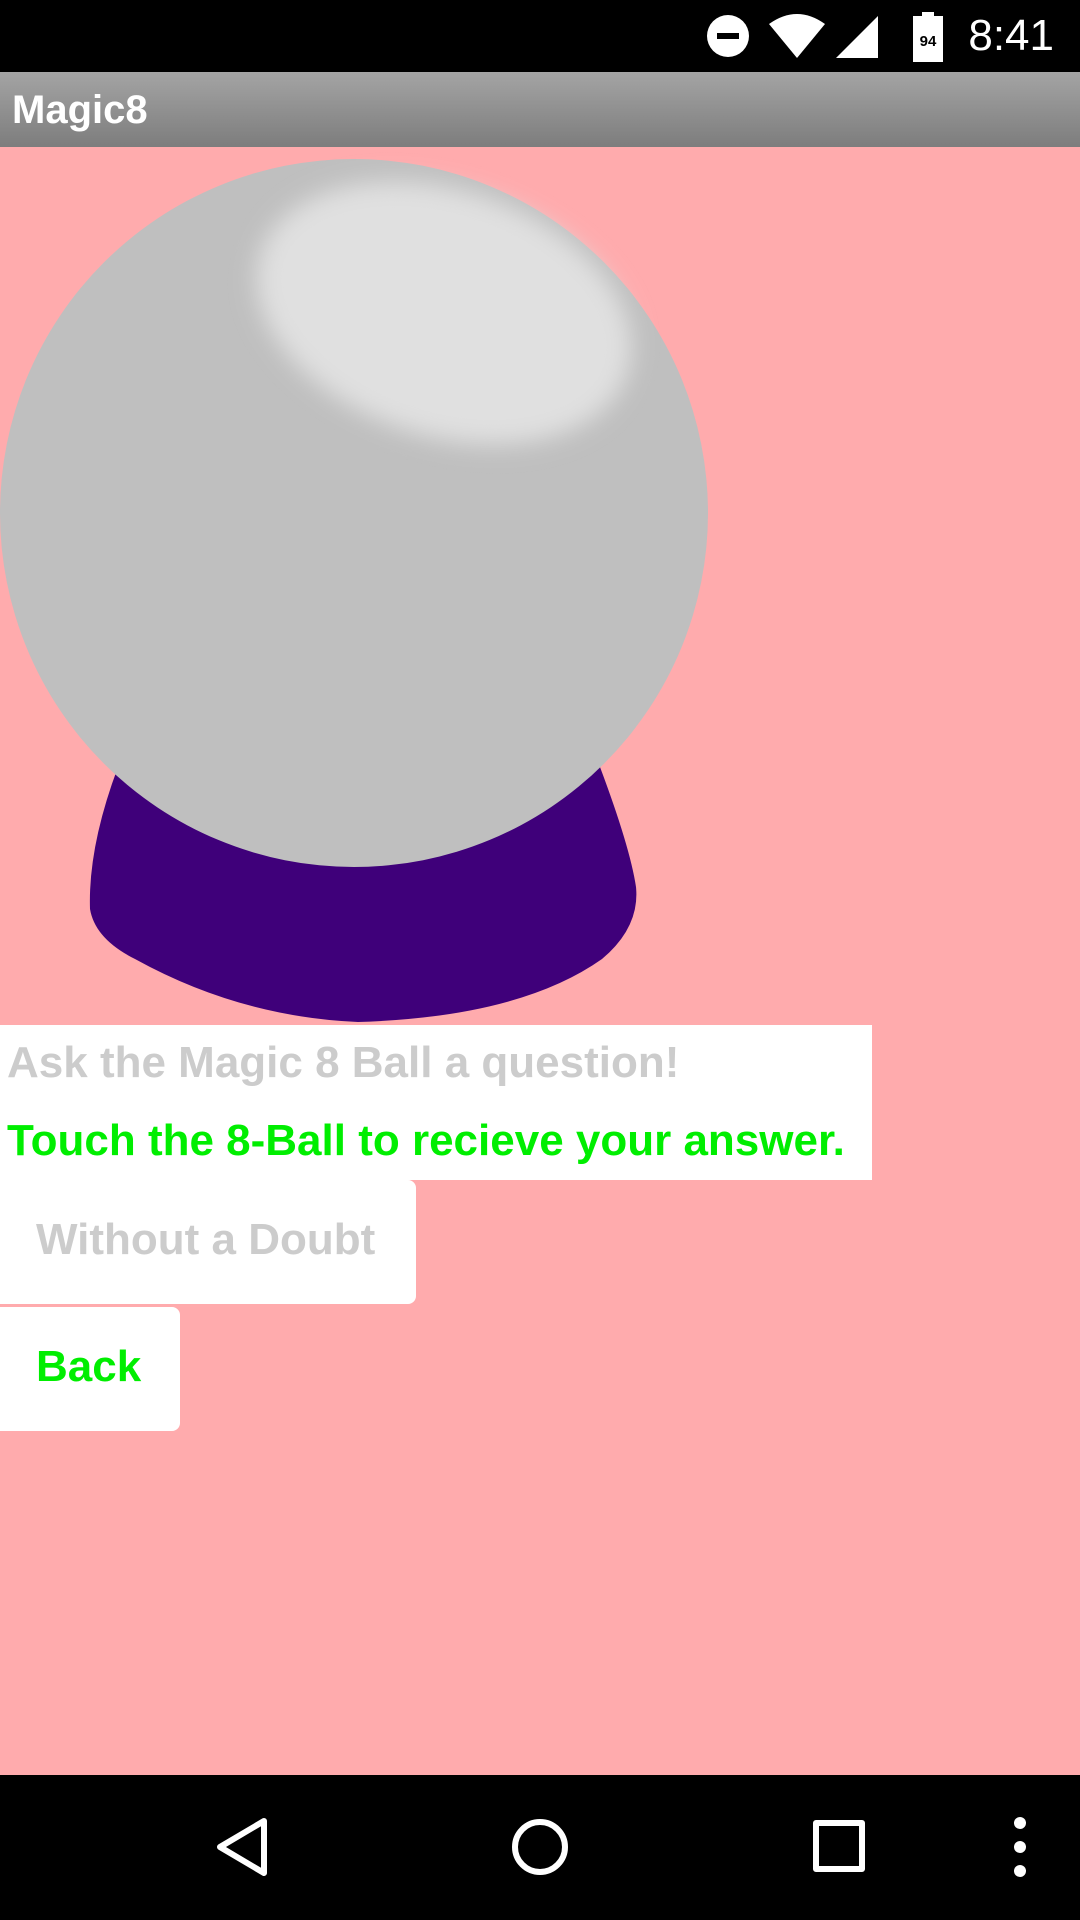  Describe the element at coordinates (343, 1062) in the screenshot. I see `question-text: Ask the Magic 8 Ball a question!` at that location.